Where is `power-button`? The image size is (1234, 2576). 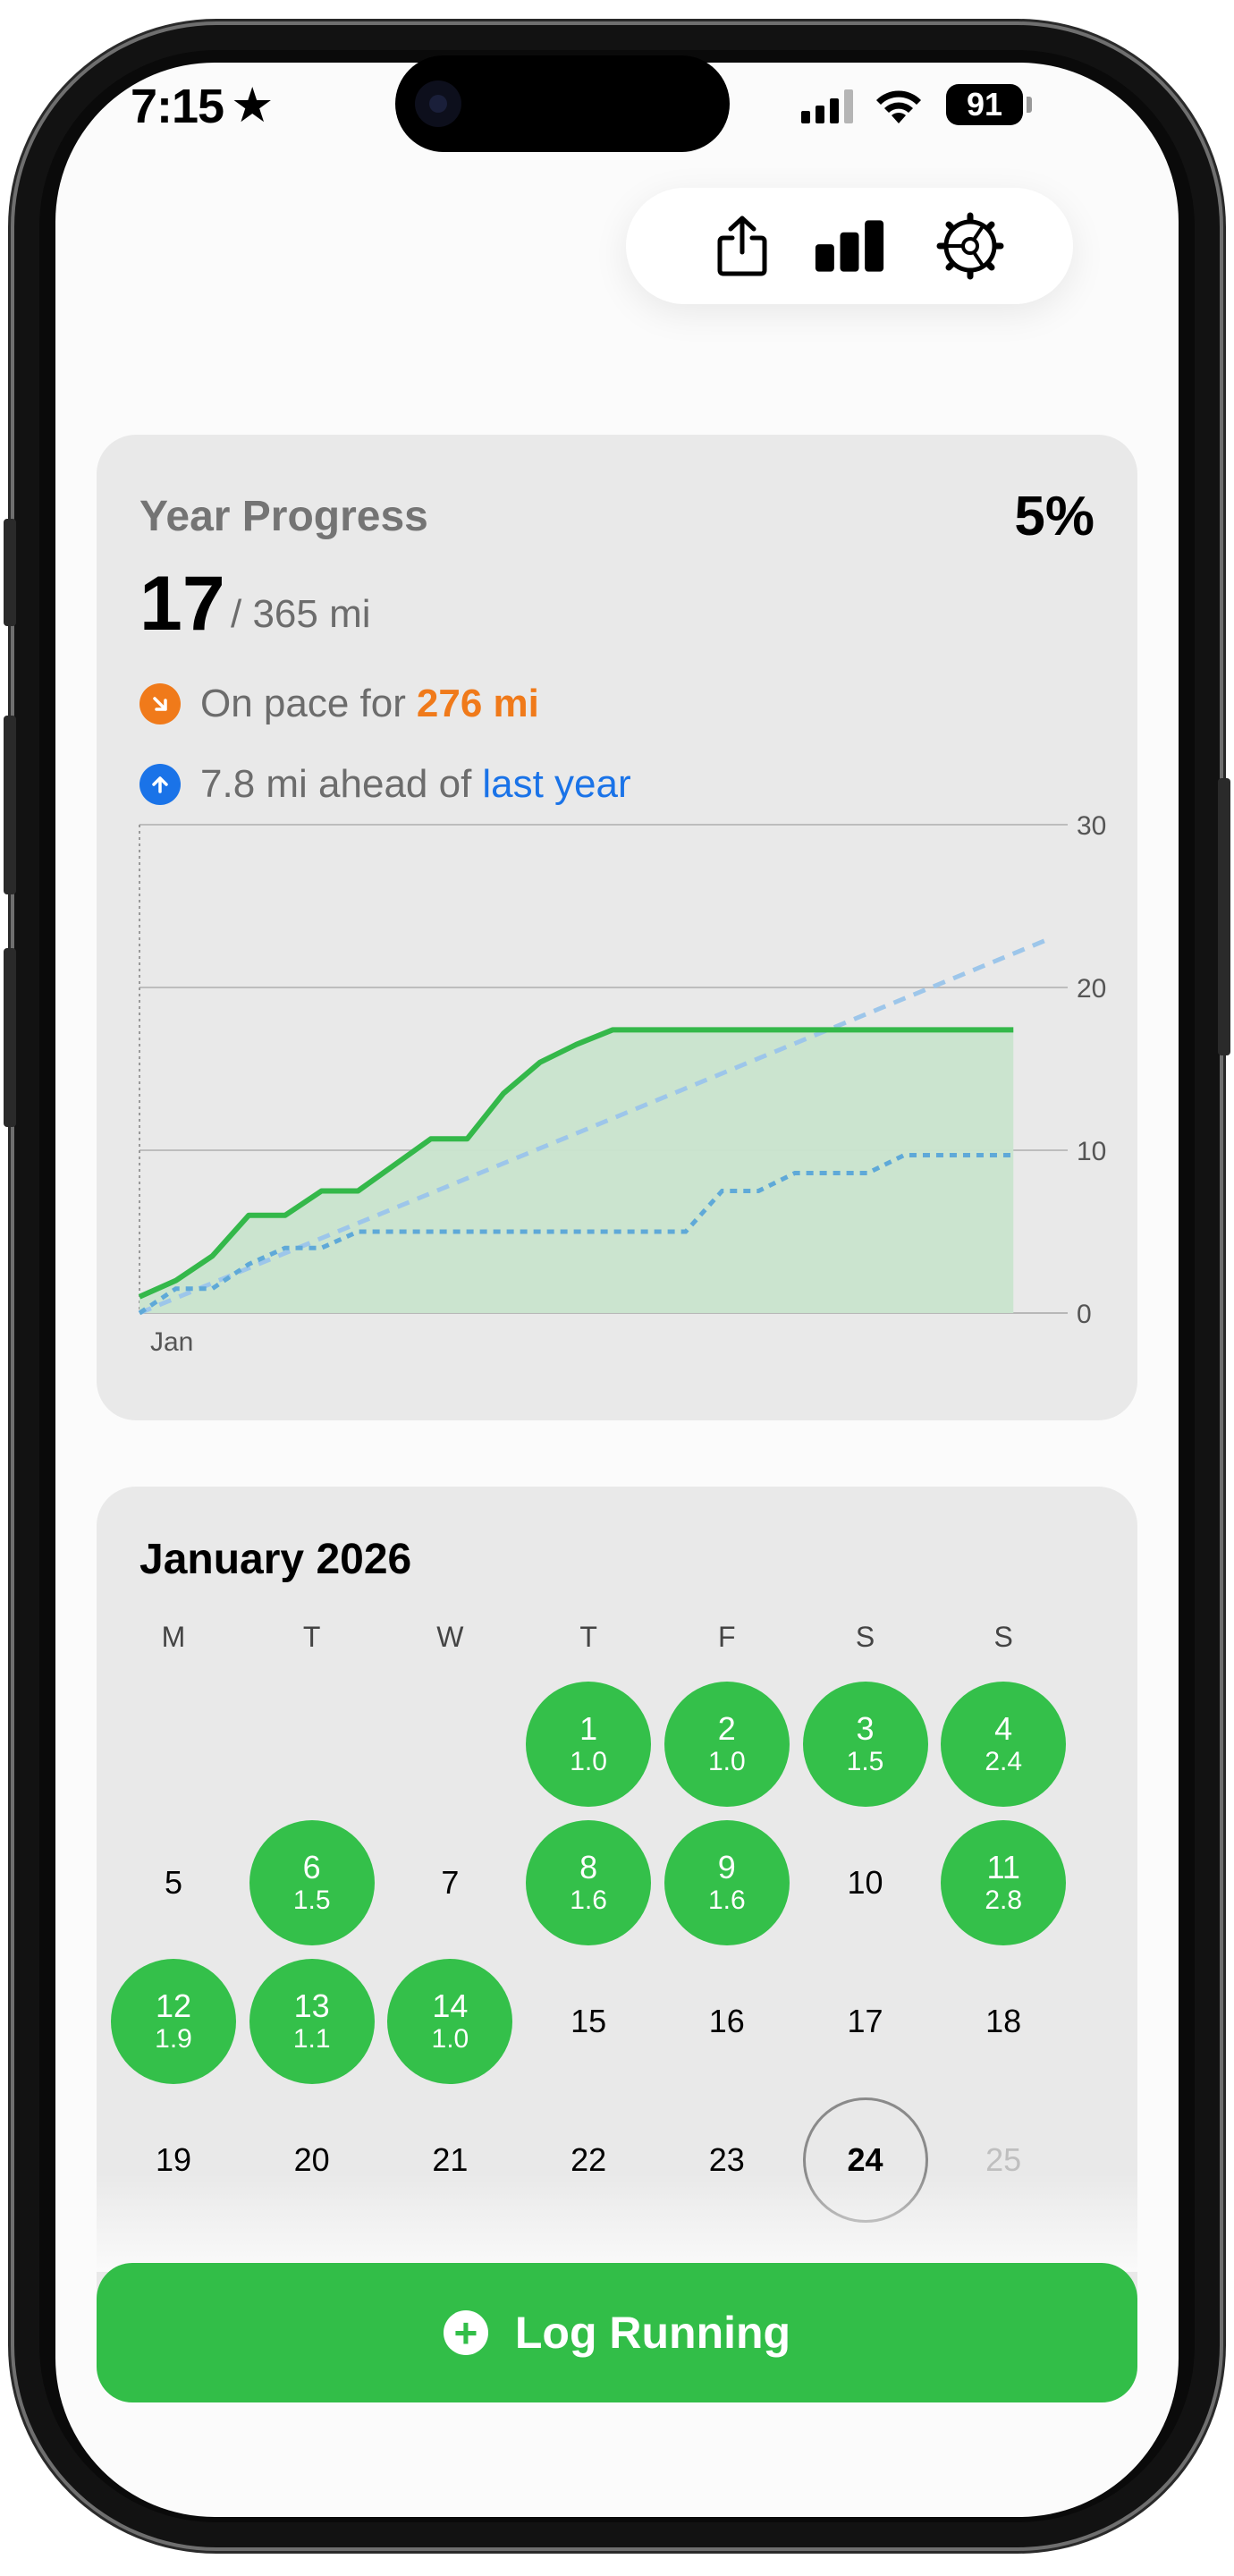 power-button is located at coordinates (1224, 916).